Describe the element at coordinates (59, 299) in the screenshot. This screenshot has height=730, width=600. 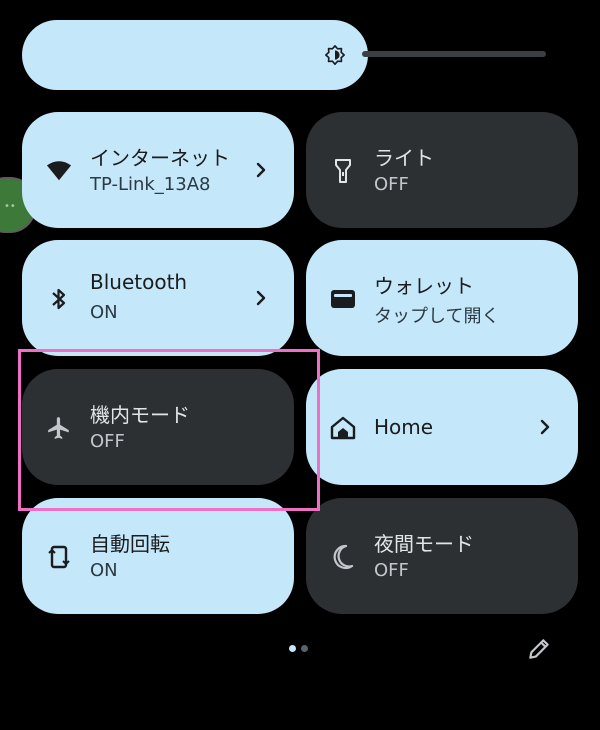
I see `bluetooth-icon` at that location.